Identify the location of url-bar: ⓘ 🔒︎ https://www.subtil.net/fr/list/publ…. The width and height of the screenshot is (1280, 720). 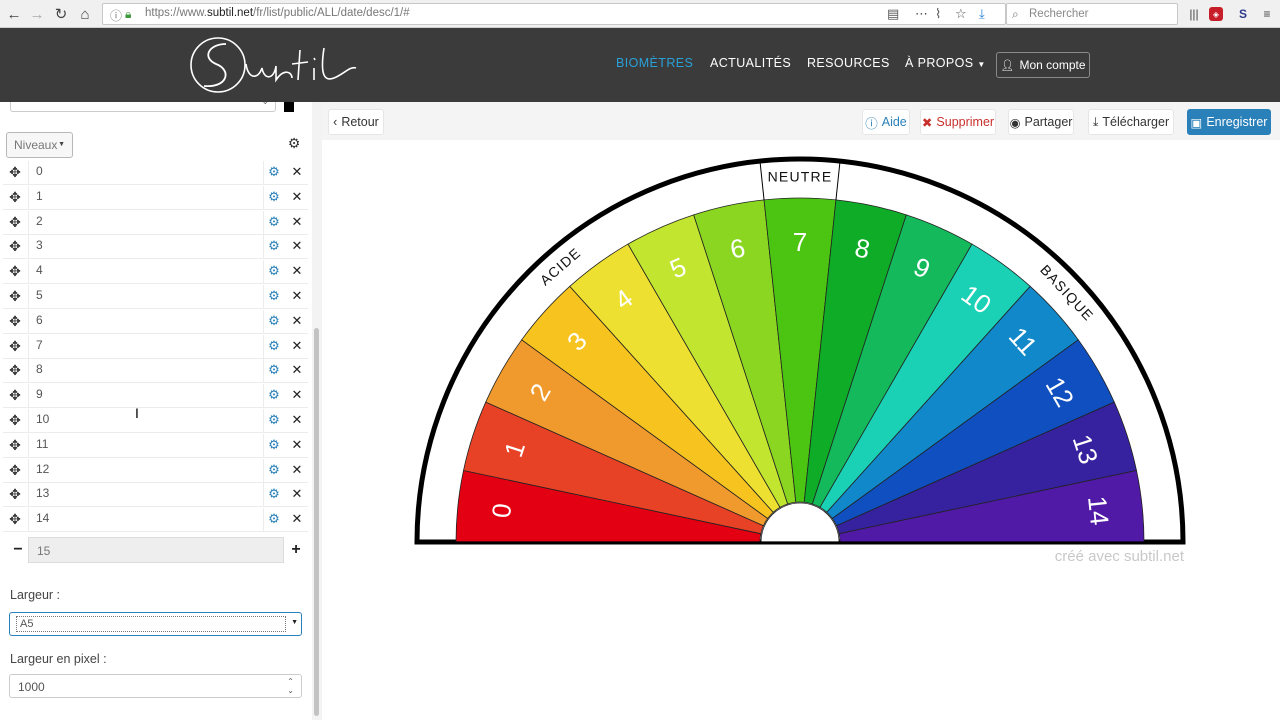
(554, 14).